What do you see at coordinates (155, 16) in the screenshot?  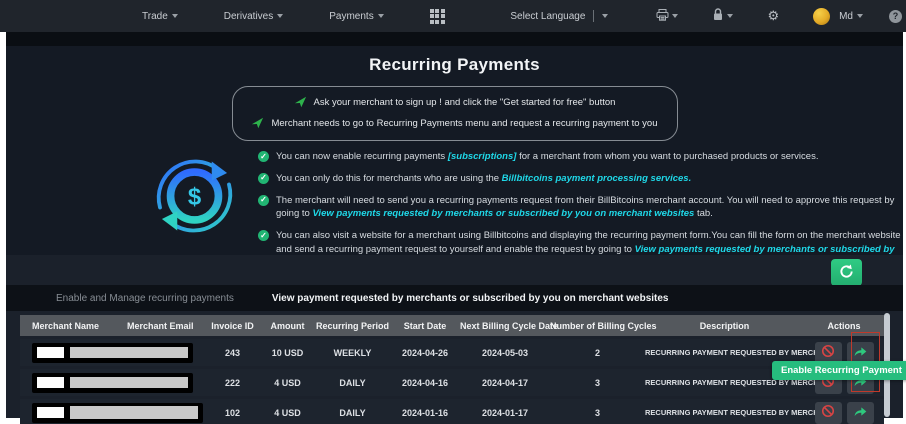 I see `nav-item-label: Trade` at bounding box center [155, 16].